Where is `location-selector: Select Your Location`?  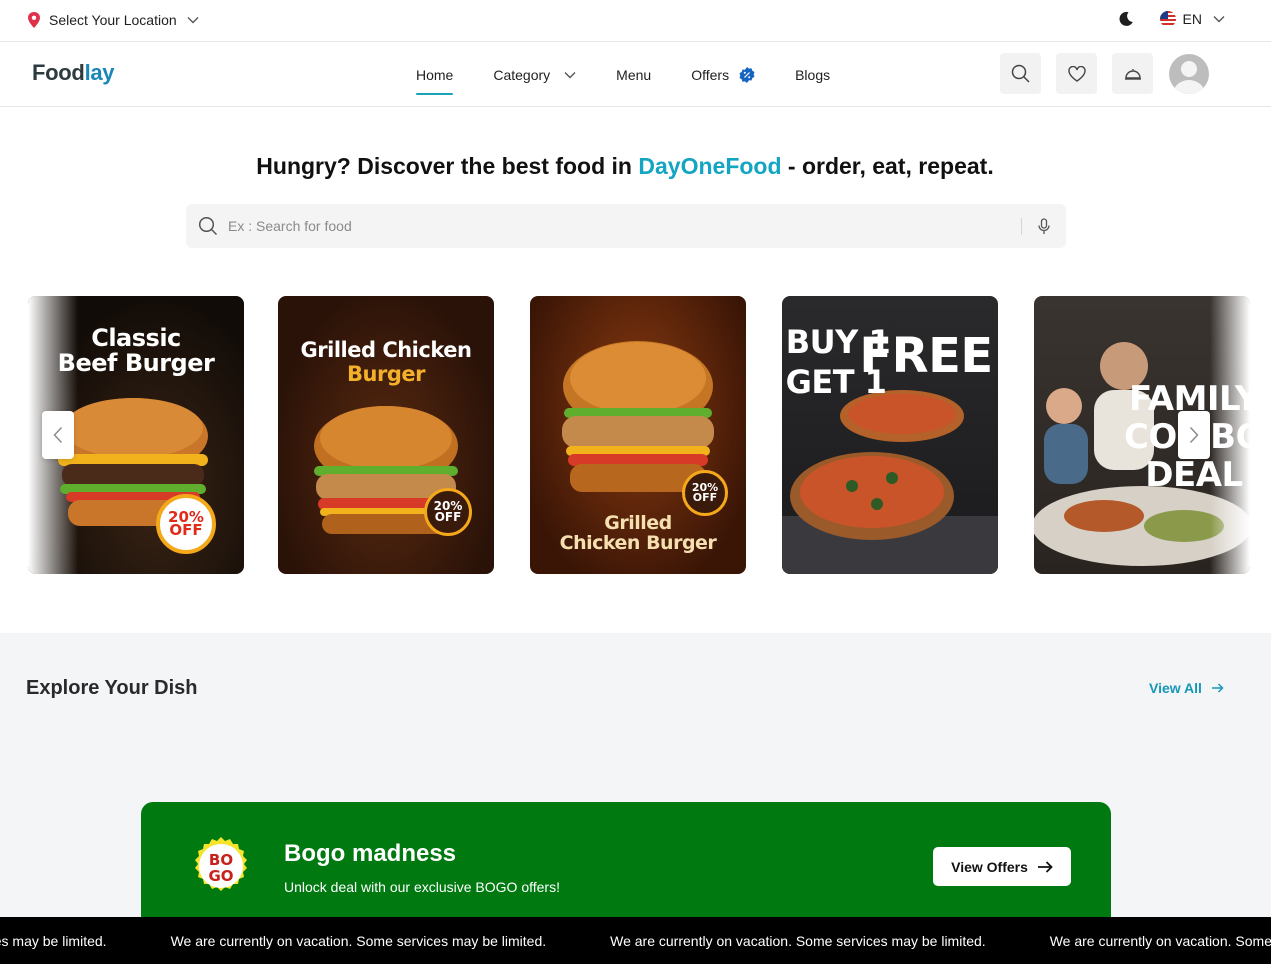 location-selector: Select Your Location is located at coordinates (113, 20).